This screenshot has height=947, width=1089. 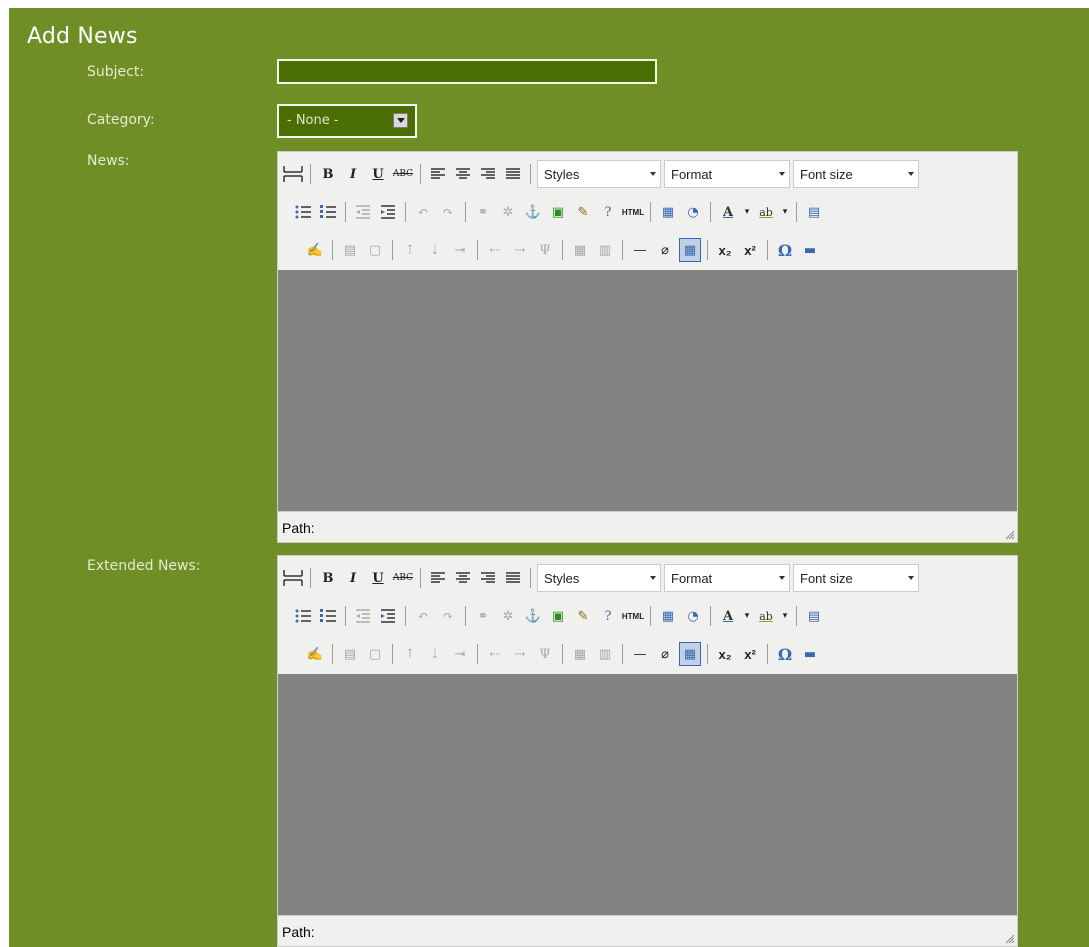 What do you see at coordinates (400, 120) in the screenshot?
I see `chevron-down-icon` at bounding box center [400, 120].